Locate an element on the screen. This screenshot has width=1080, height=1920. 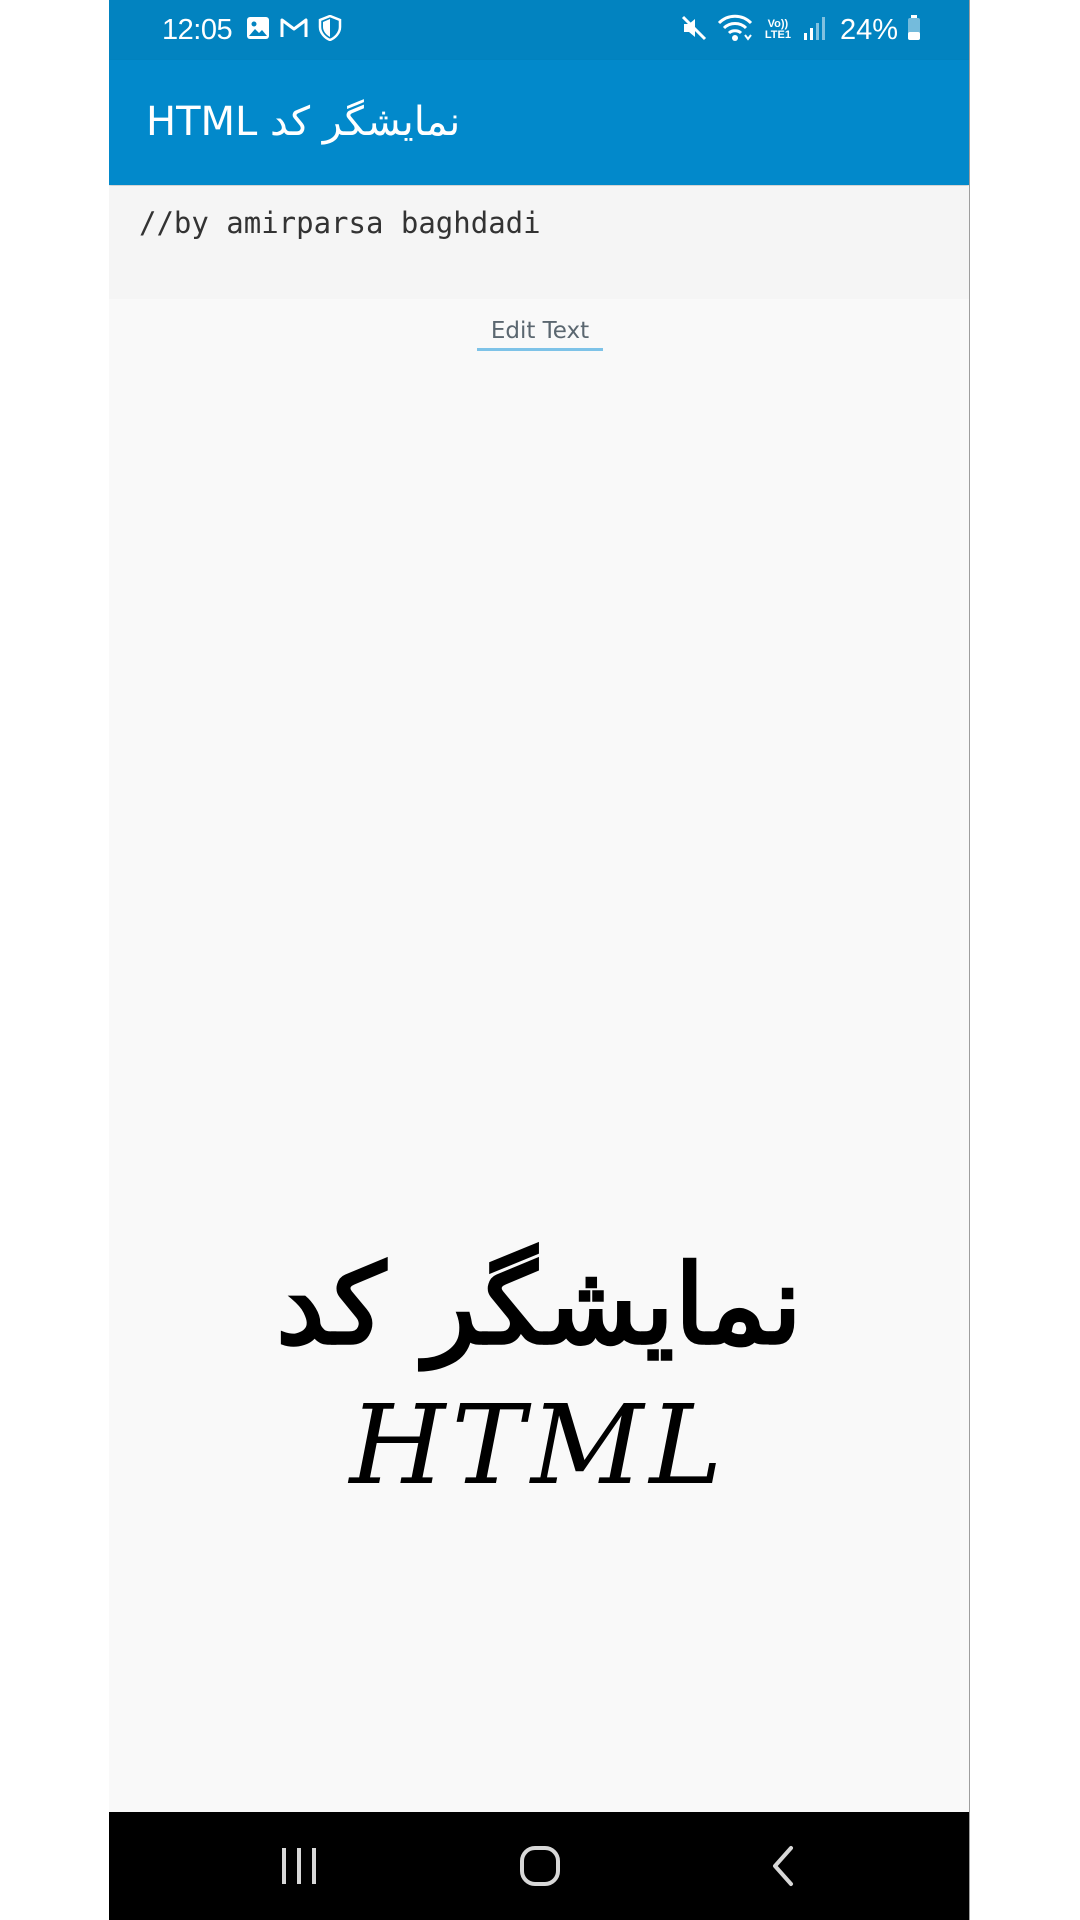
back-button is located at coordinates (782, 1866).